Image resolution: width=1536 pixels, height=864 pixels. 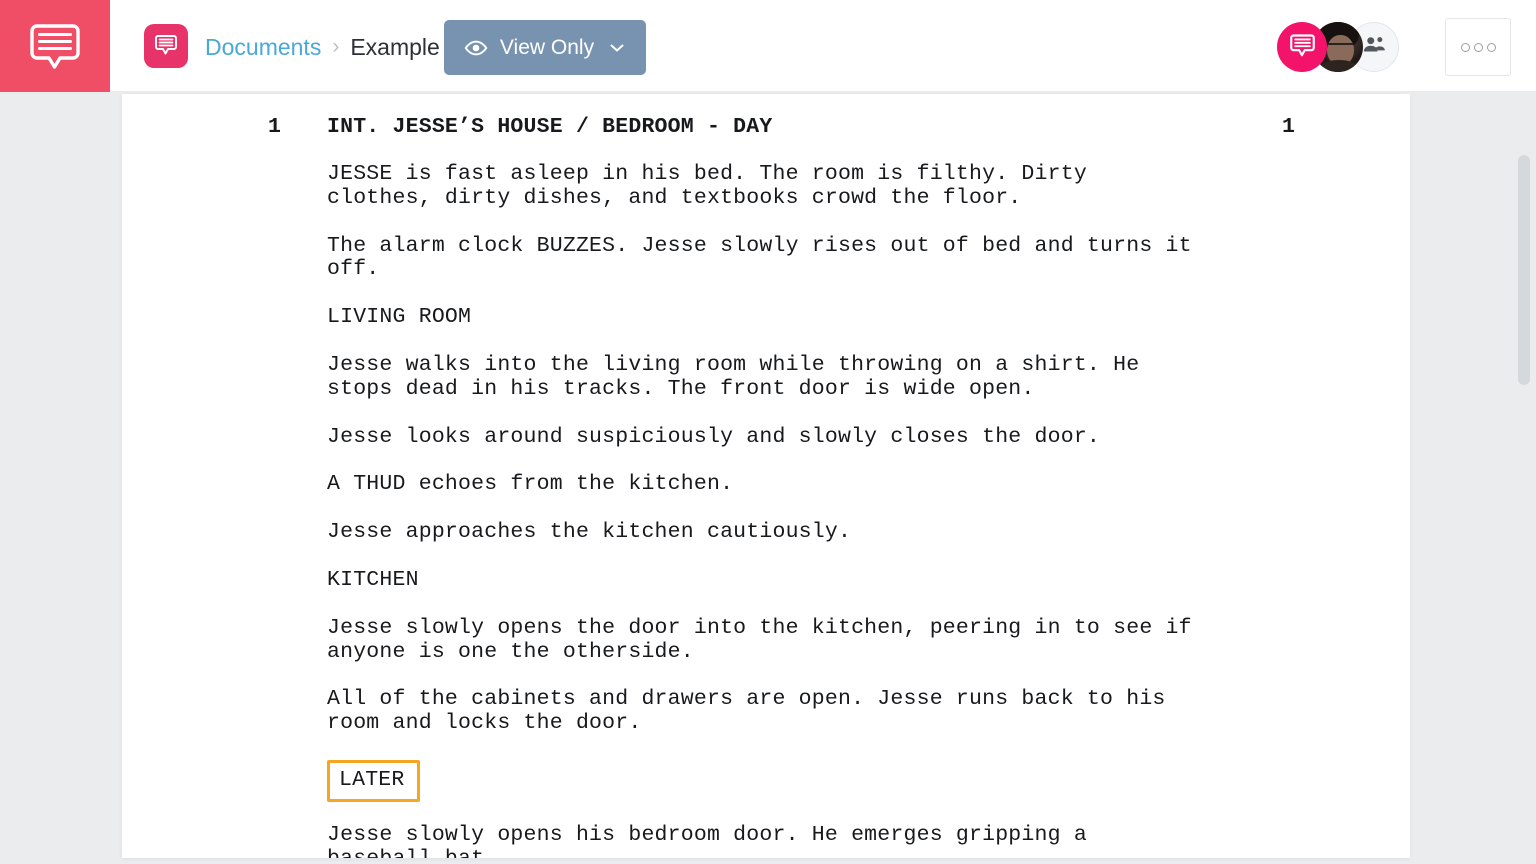 What do you see at coordinates (322, 47) in the screenshot?
I see `breadcrumb: Documents › Example` at bounding box center [322, 47].